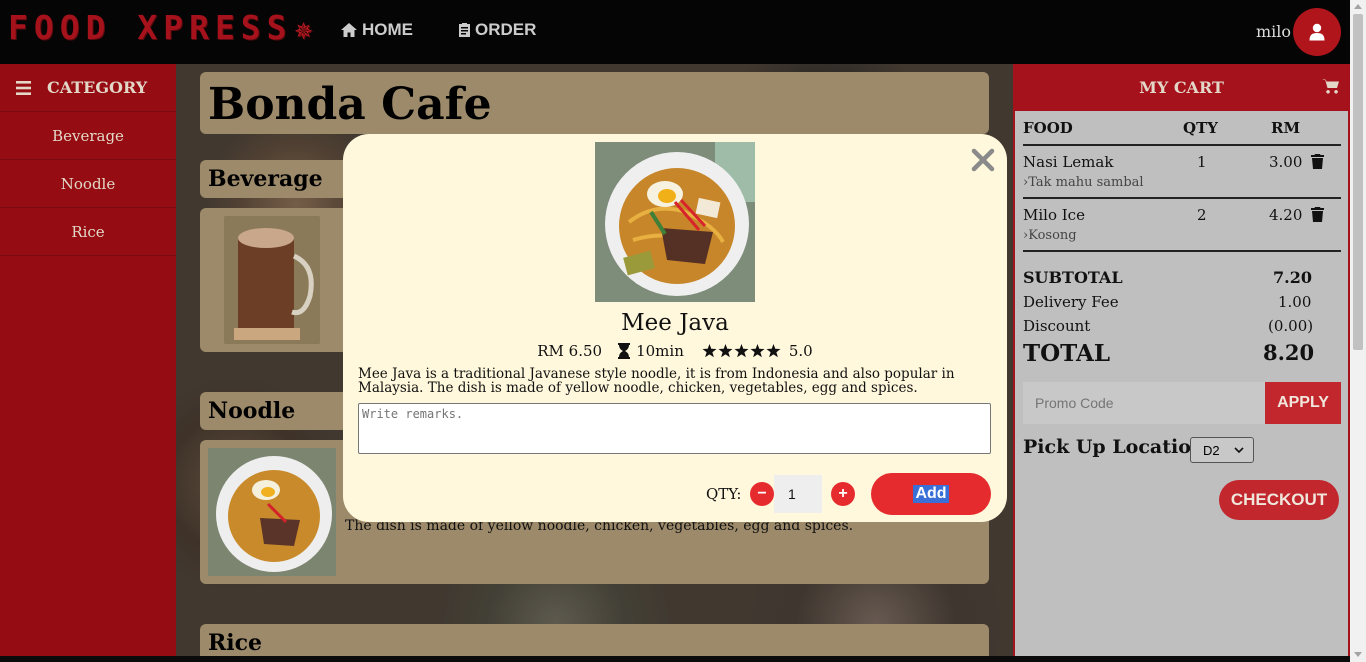 The width and height of the screenshot is (1366, 662). What do you see at coordinates (1289, 352) in the screenshot?
I see `total-value: 8.20` at bounding box center [1289, 352].